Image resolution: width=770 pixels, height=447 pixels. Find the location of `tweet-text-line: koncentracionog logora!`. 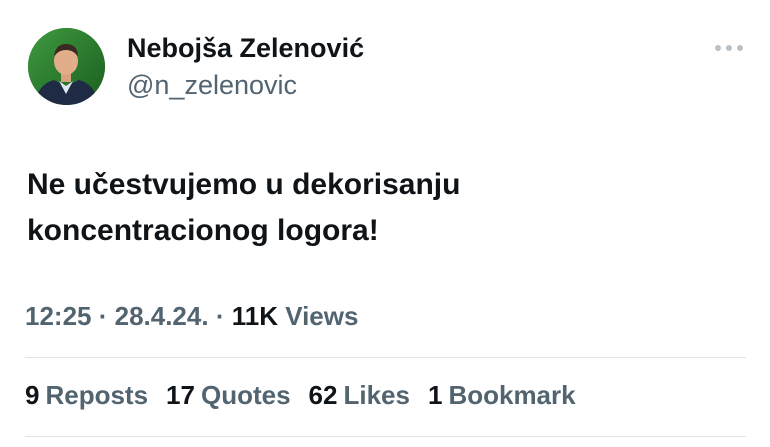

tweet-text-line: koncentracionog logora! is located at coordinates (203, 230).